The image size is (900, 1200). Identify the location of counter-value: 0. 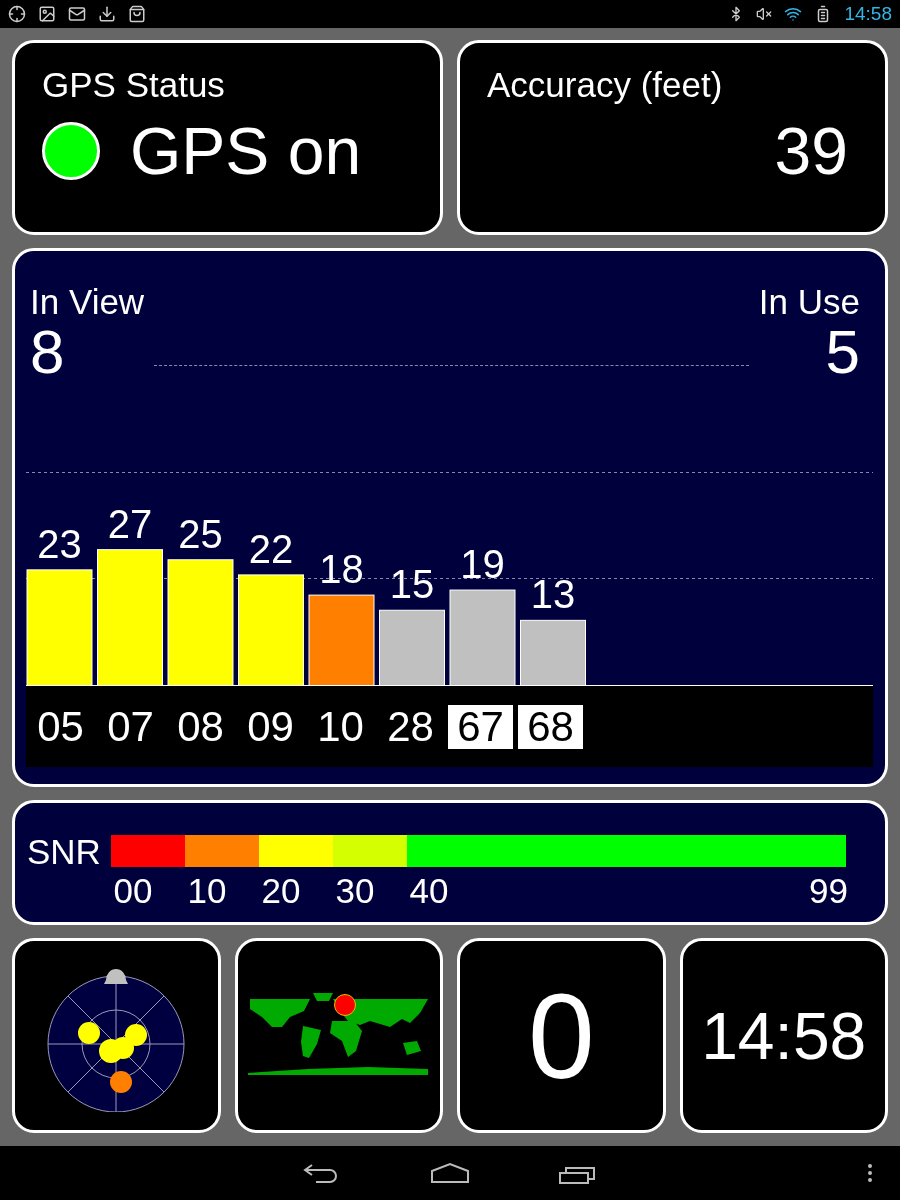
(561, 1036).